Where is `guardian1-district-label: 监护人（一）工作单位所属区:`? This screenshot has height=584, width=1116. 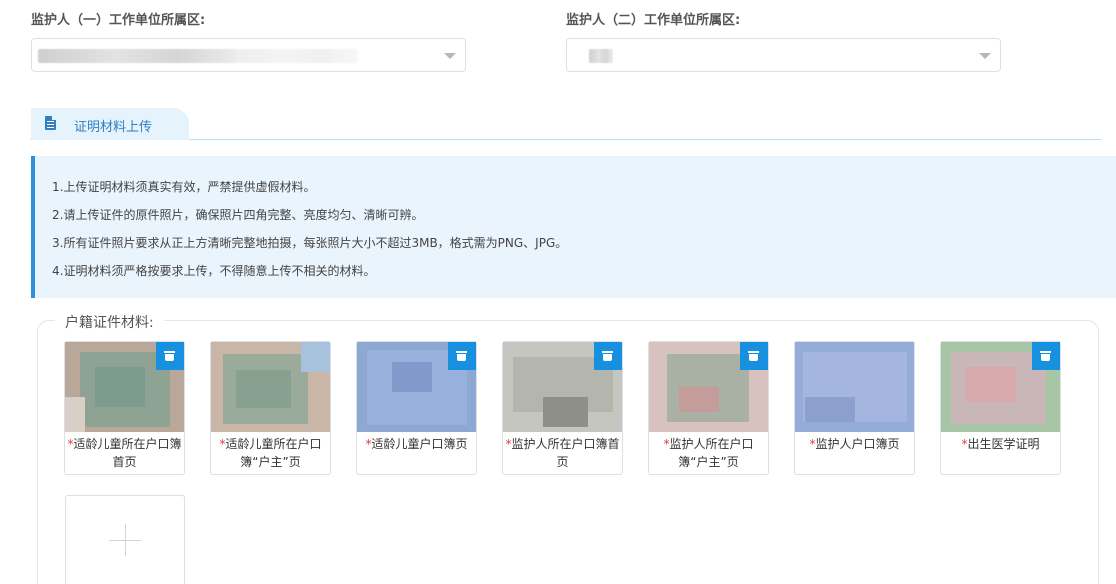
guardian1-district-label: 监护人（一）工作单位所属区: is located at coordinates (118, 20).